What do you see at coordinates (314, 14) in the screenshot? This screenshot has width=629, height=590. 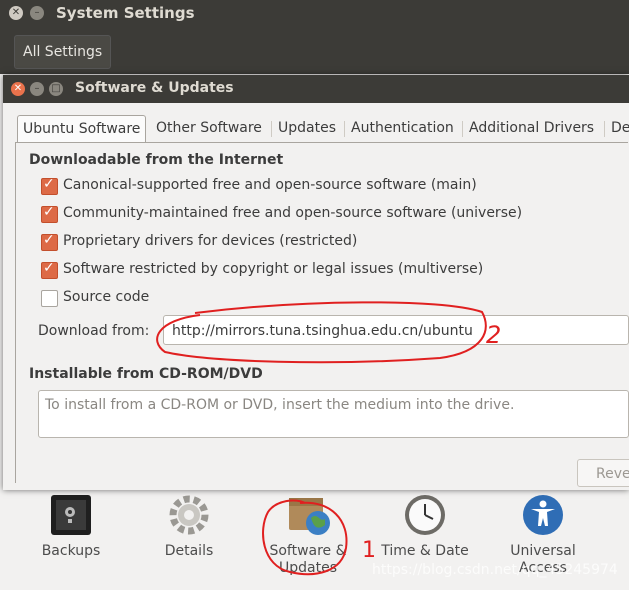 I see `system-settings-titlebar: ✕ – System Settings` at bounding box center [314, 14].